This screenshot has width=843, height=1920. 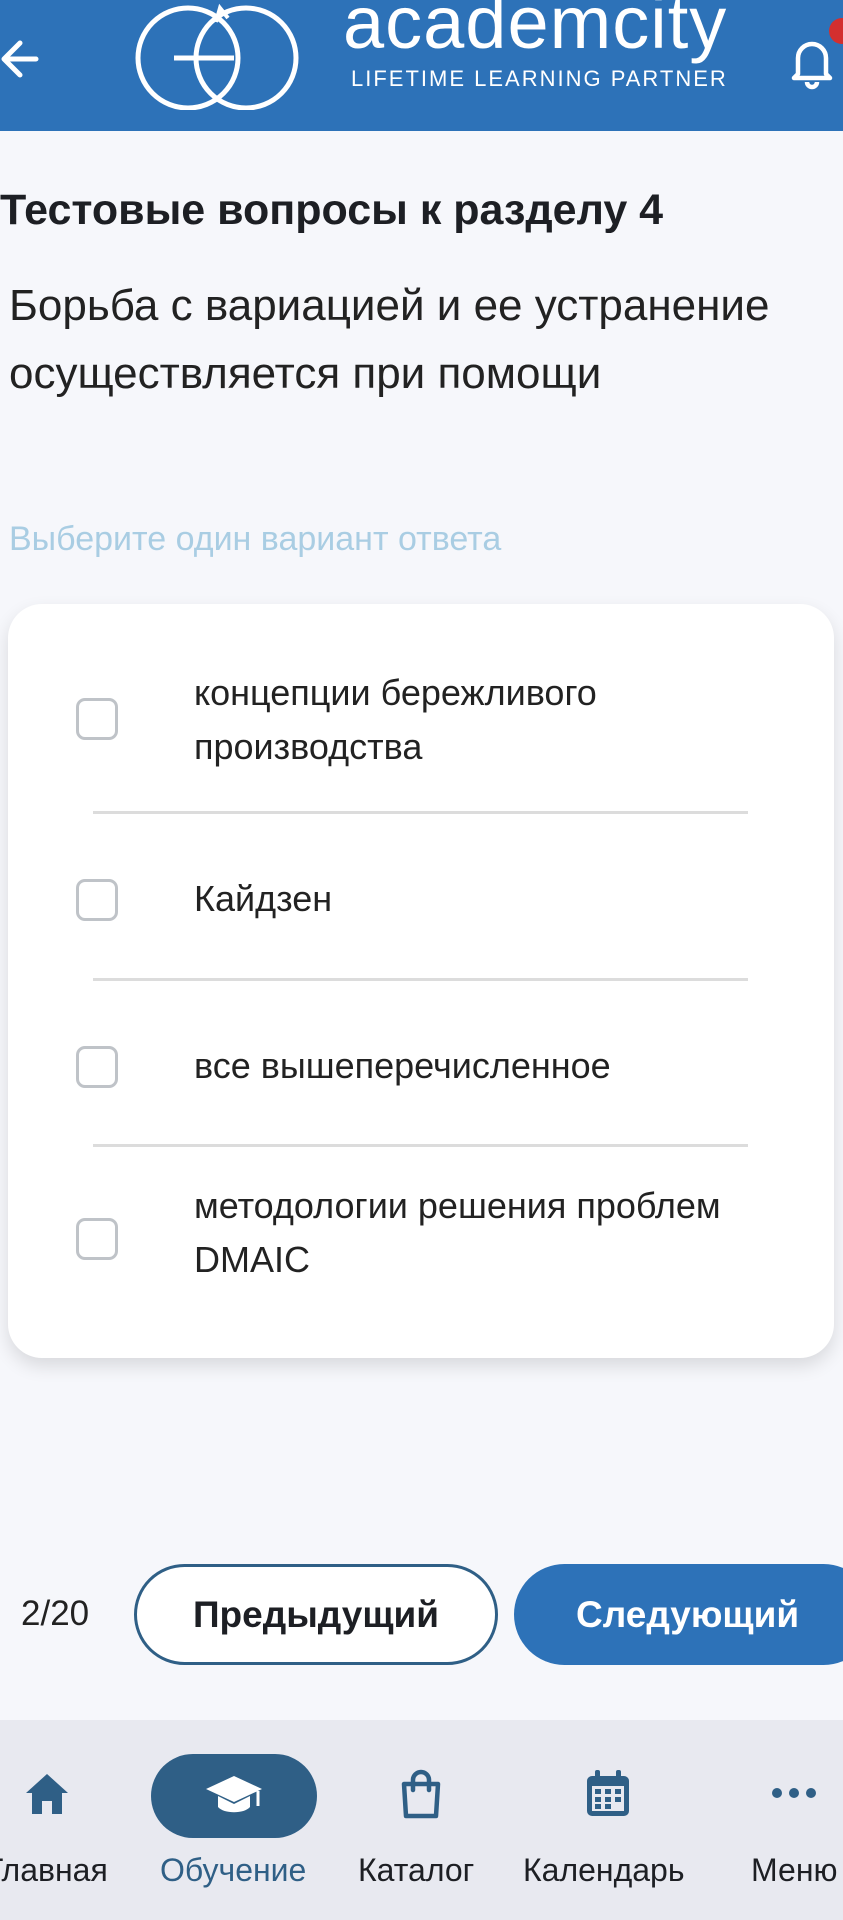 I want to click on brand: academcity LIFETIME LEARNING PARTNER, so click(x=535, y=45).